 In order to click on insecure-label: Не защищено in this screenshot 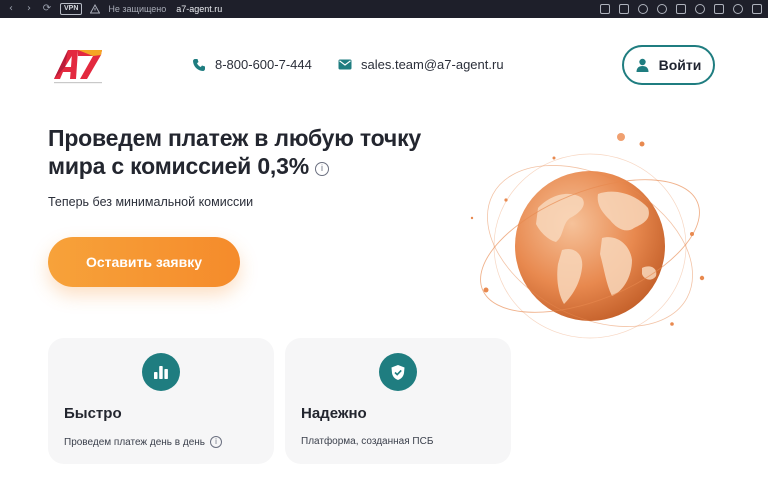, I will do `click(137, 9)`.